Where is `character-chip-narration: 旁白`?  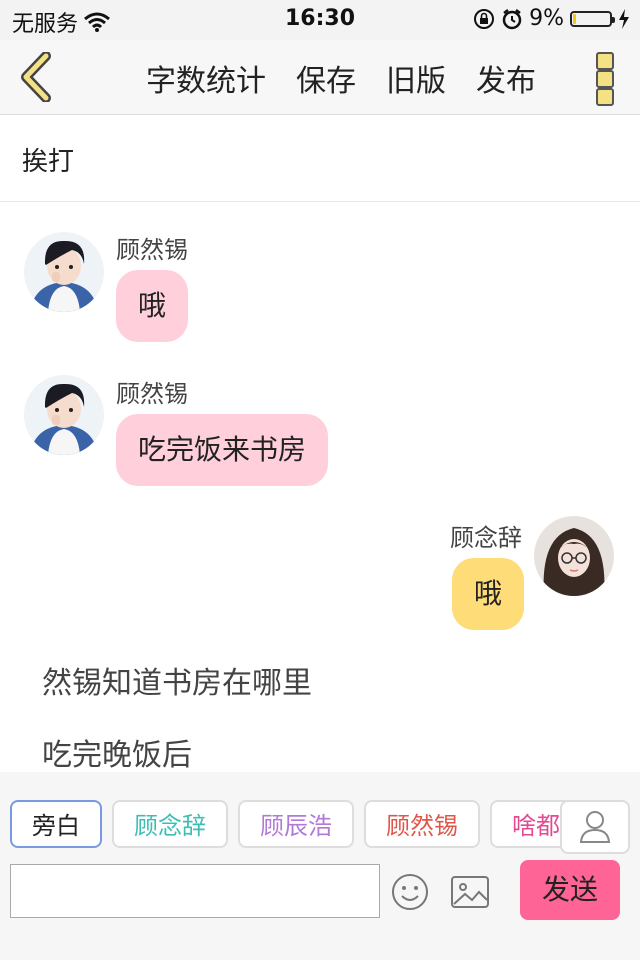 character-chip-narration: 旁白 is located at coordinates (56, 824).